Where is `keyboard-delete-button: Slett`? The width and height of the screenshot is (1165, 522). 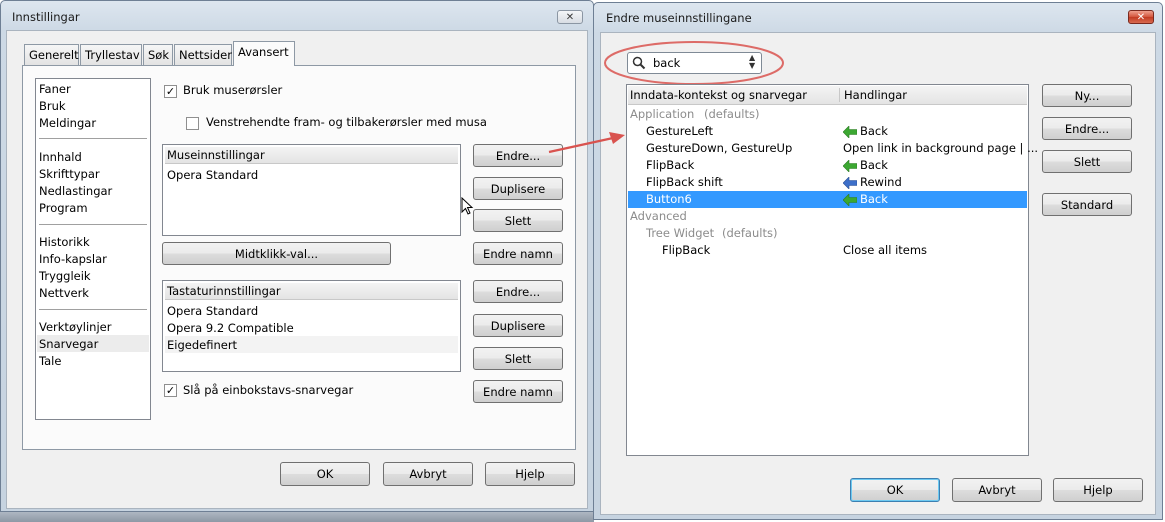
keyboard-delete-button: Slett is located at coordinates (518, 358).